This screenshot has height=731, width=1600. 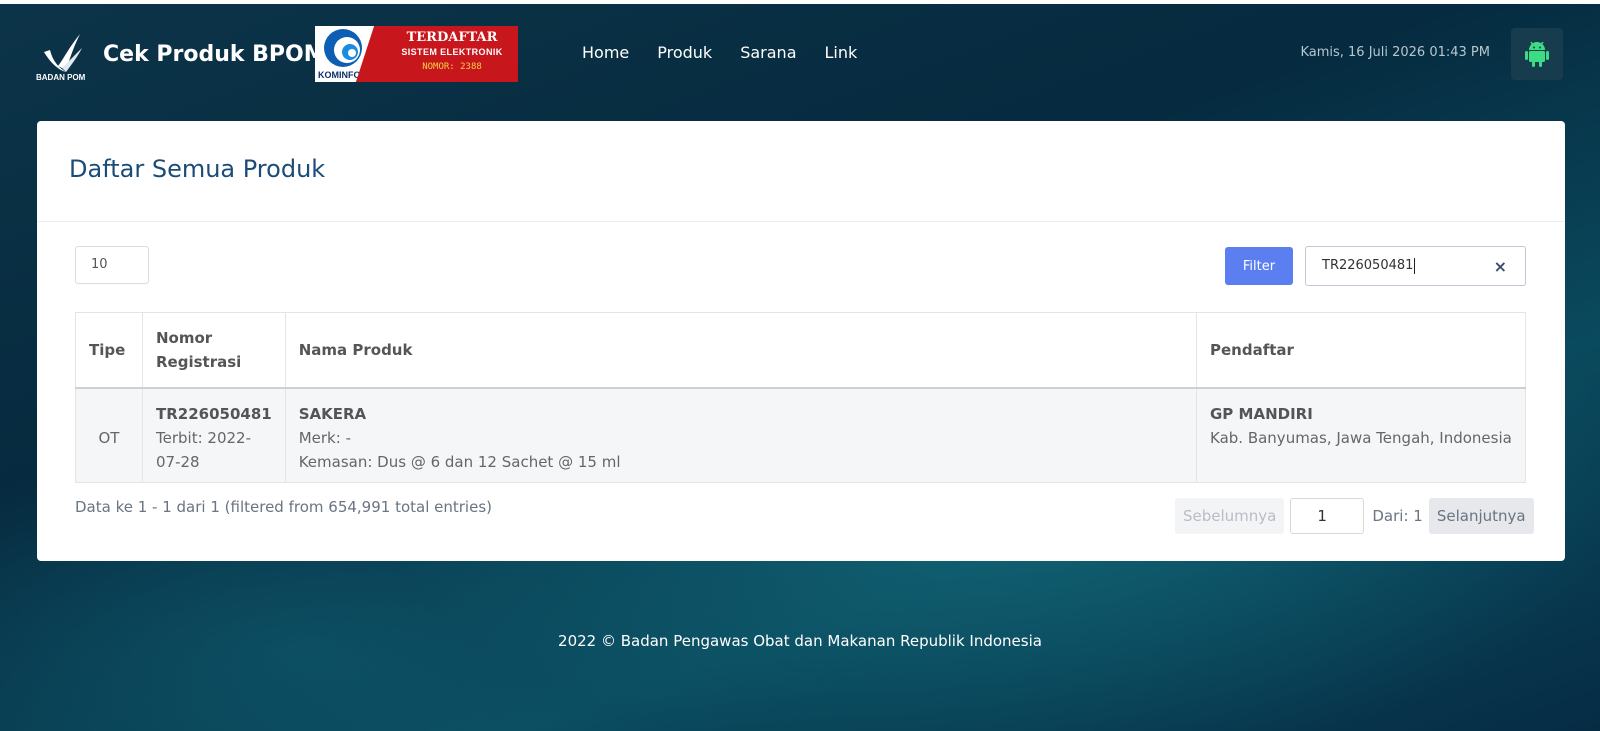 I want to click on cell-nomor: TR226050481 Terbit: 2022-07-28, so click(x=214, y=435).